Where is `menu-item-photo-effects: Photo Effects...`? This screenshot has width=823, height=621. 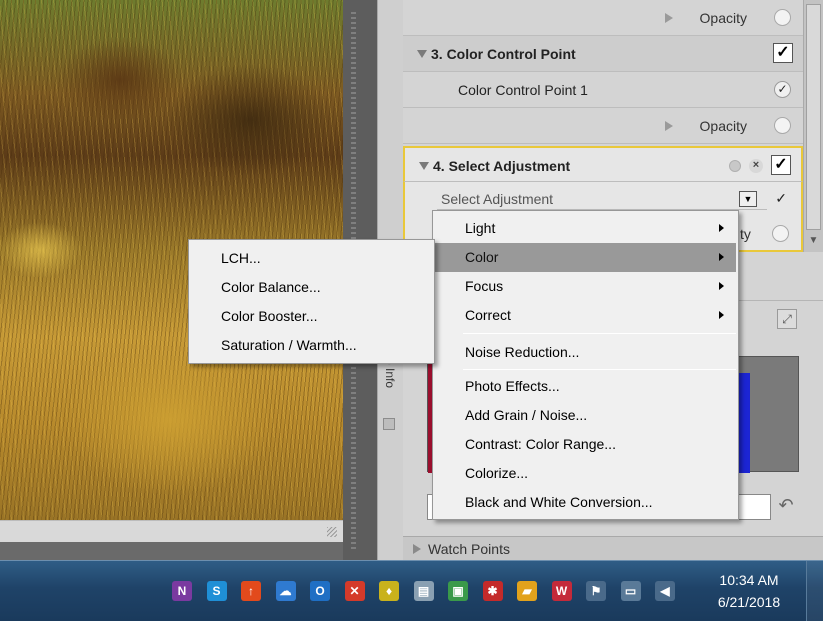
menu-item-photo-effects: Photo Effects... is located at coordinates (585, 386).